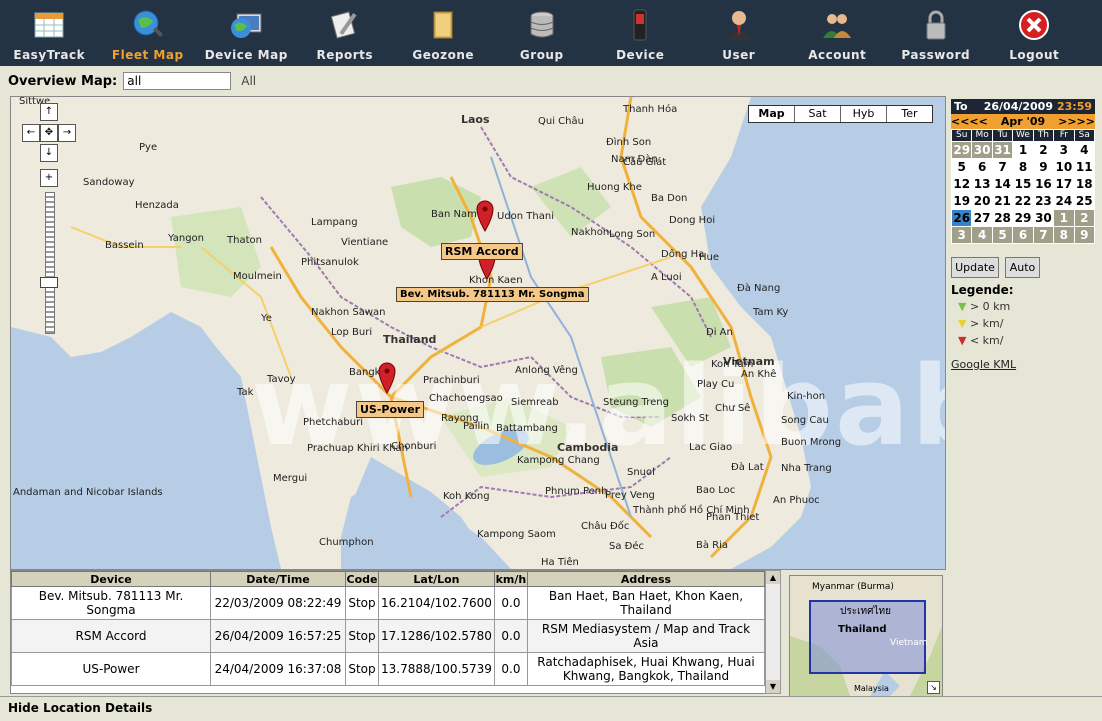 The width and height of the screenshot is (1102, 721). I want to click on city-label: Chư Sê, so click(733, 408).